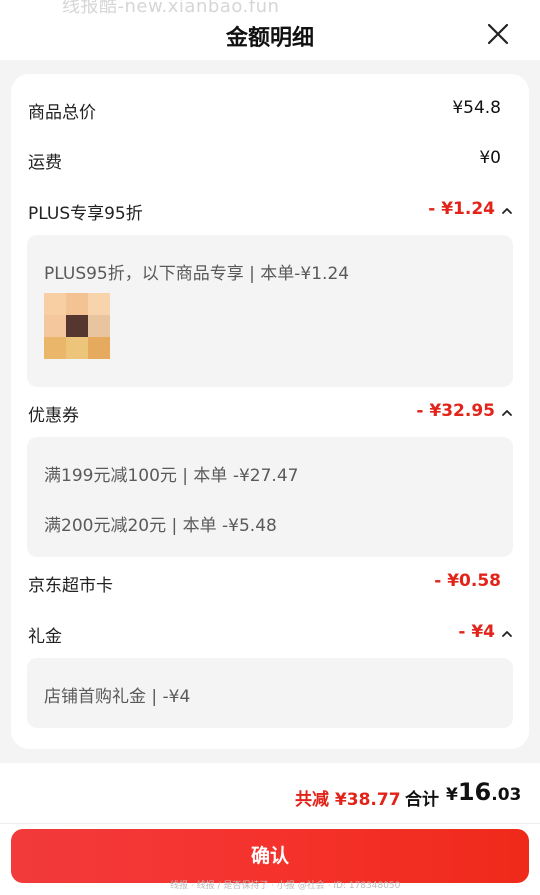 The width and height of the screenshot is (540, 895). What do you see at coordinates (270, 823) in the screenshot?
I see `divider` at bounding box center [270, 823].